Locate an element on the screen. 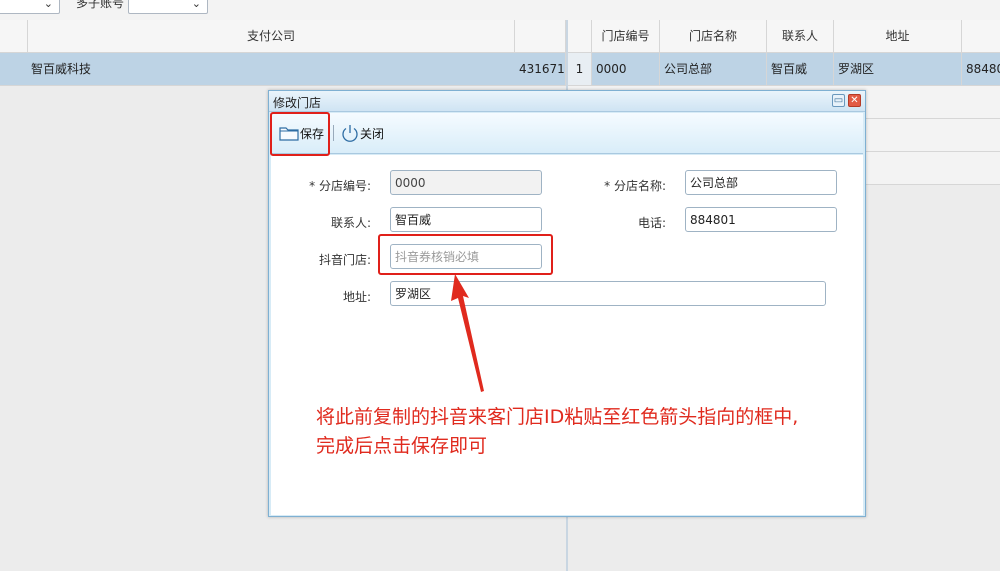  grid-header-store-name: 门店名称 is located at coordinates (713, 36).